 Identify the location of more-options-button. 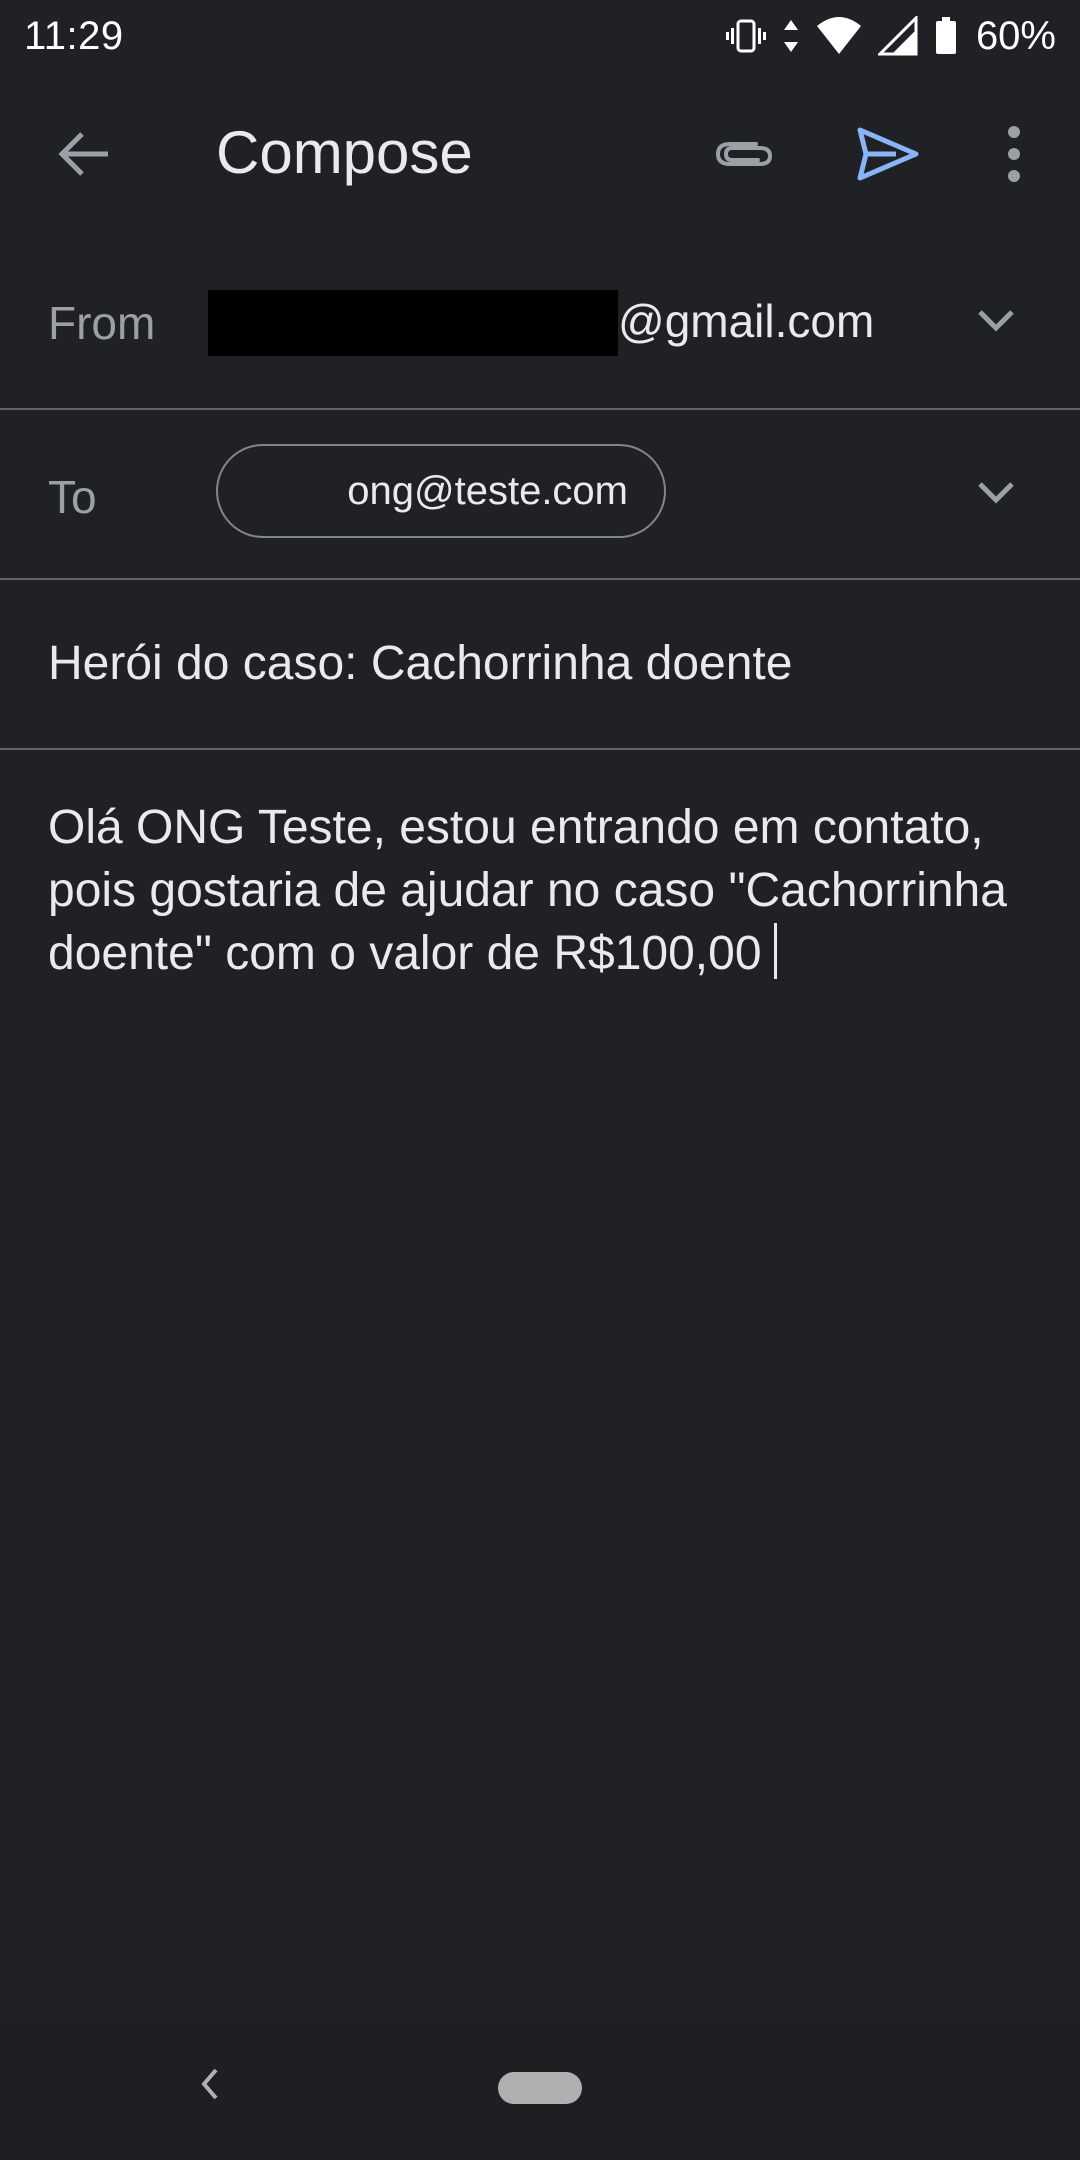
(1014, 156).